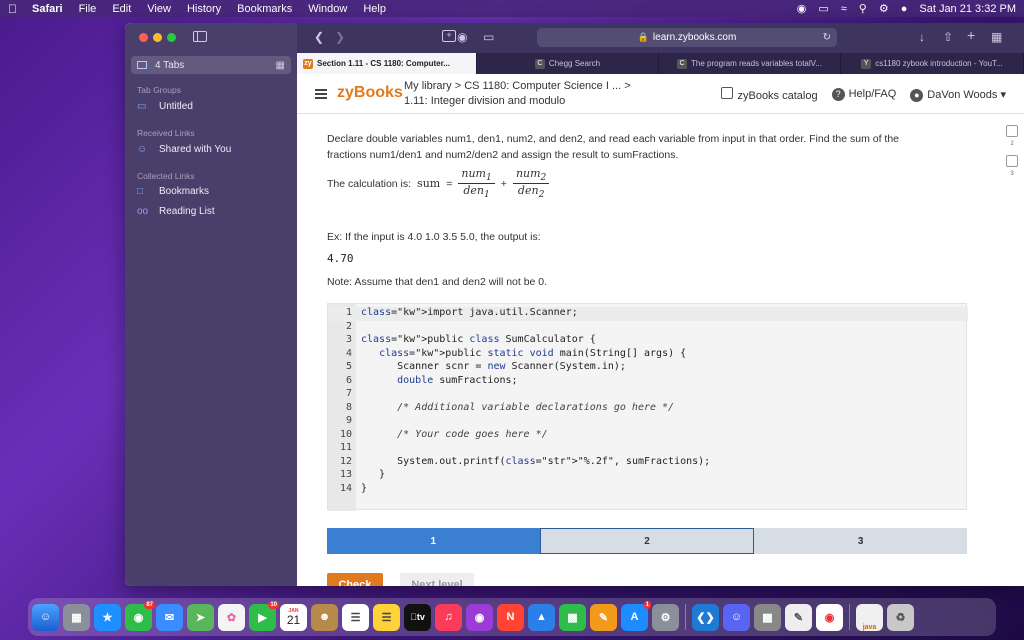 The height and width of the screenshot is (640, 1024). What do you see at coordinates (687, 37) in the screenshot?
I see `address-bar: 🔒 learn.zybooks.com ↻` at bounding box center [687, 37].